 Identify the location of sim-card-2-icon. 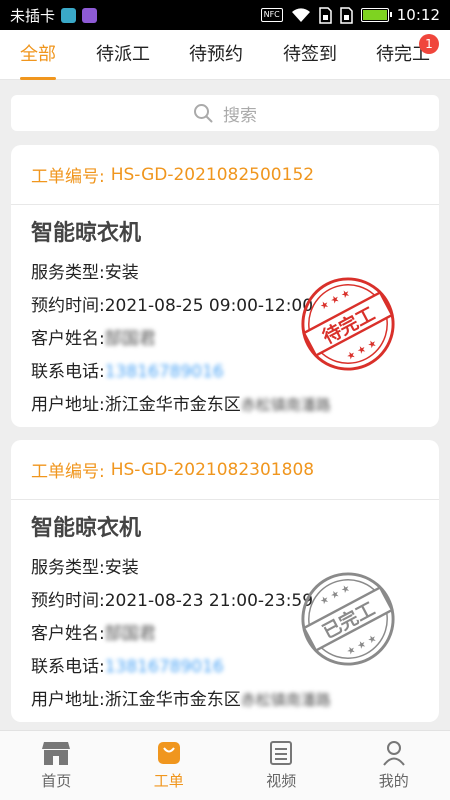
(346, 15).